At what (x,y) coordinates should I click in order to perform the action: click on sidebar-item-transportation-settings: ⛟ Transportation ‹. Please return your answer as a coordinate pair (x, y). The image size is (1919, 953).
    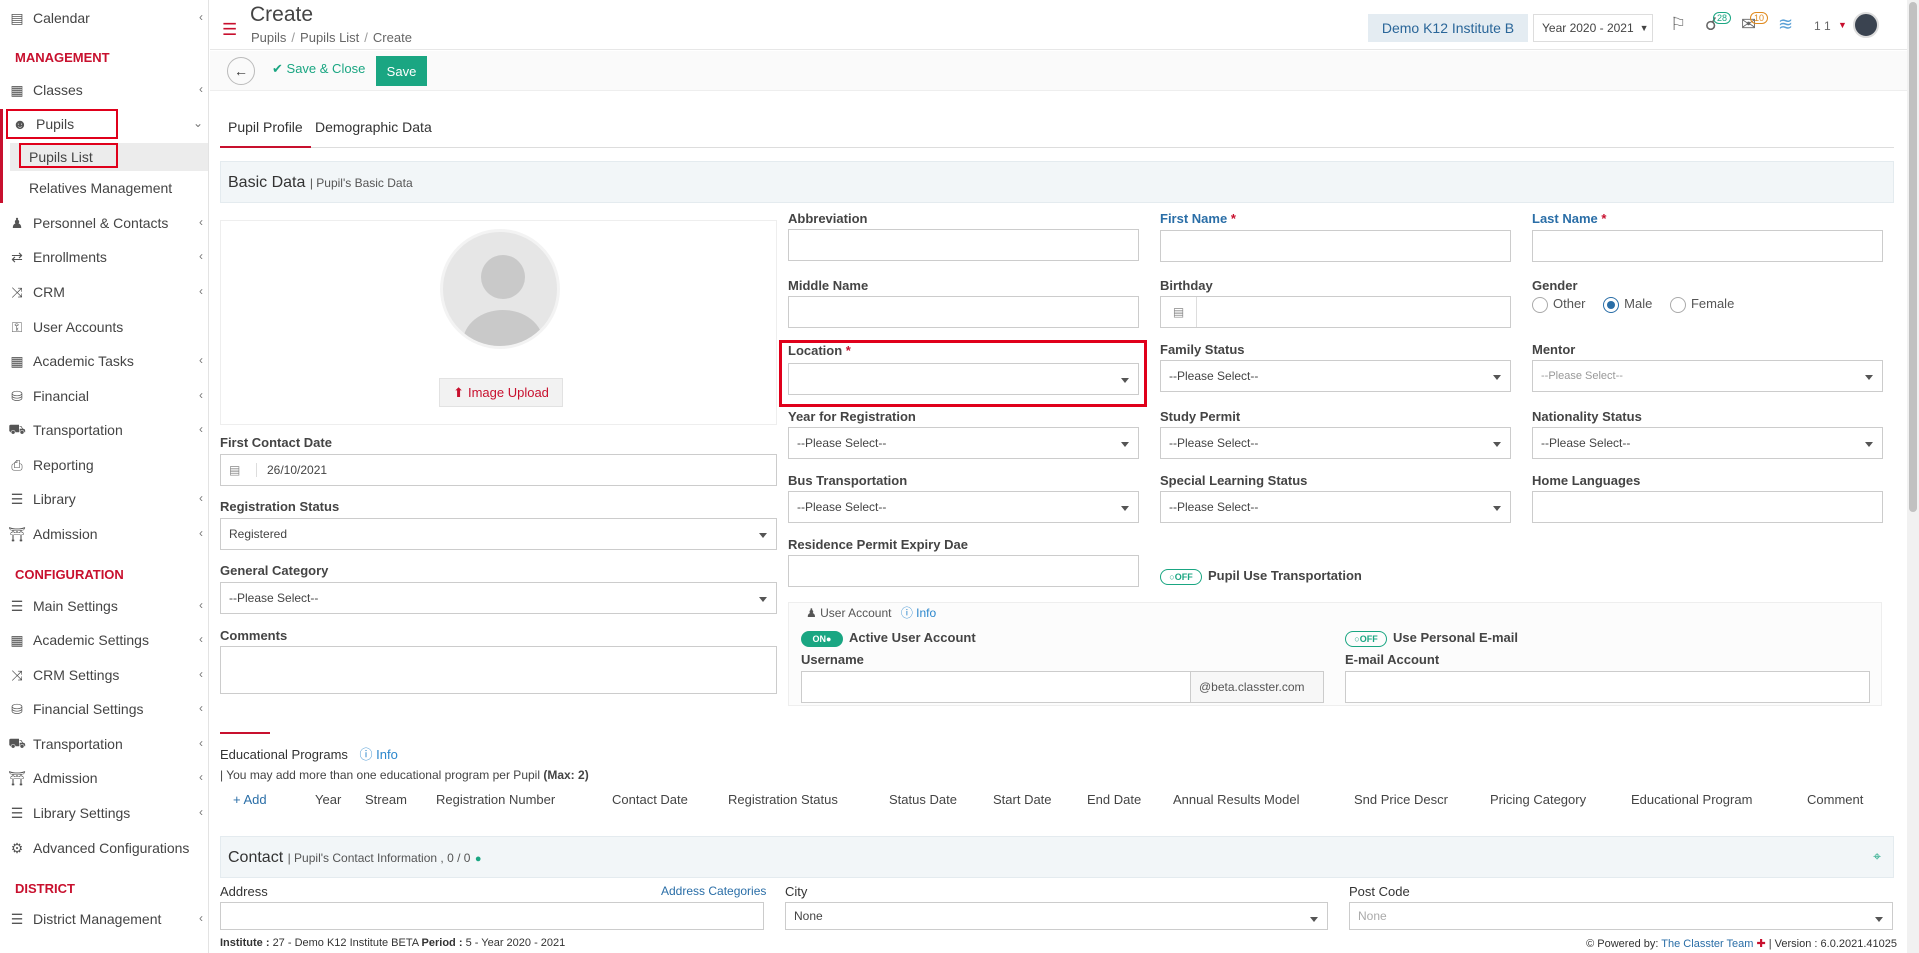
    Looking at the image, I should click on (104, 744).